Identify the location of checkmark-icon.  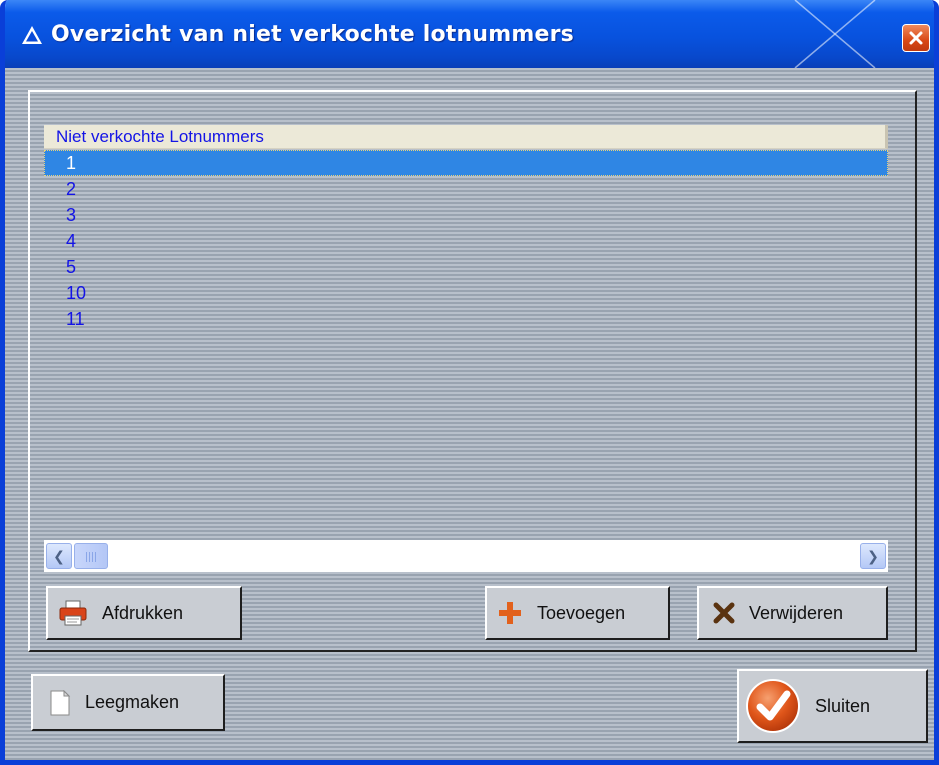
(773, 706).